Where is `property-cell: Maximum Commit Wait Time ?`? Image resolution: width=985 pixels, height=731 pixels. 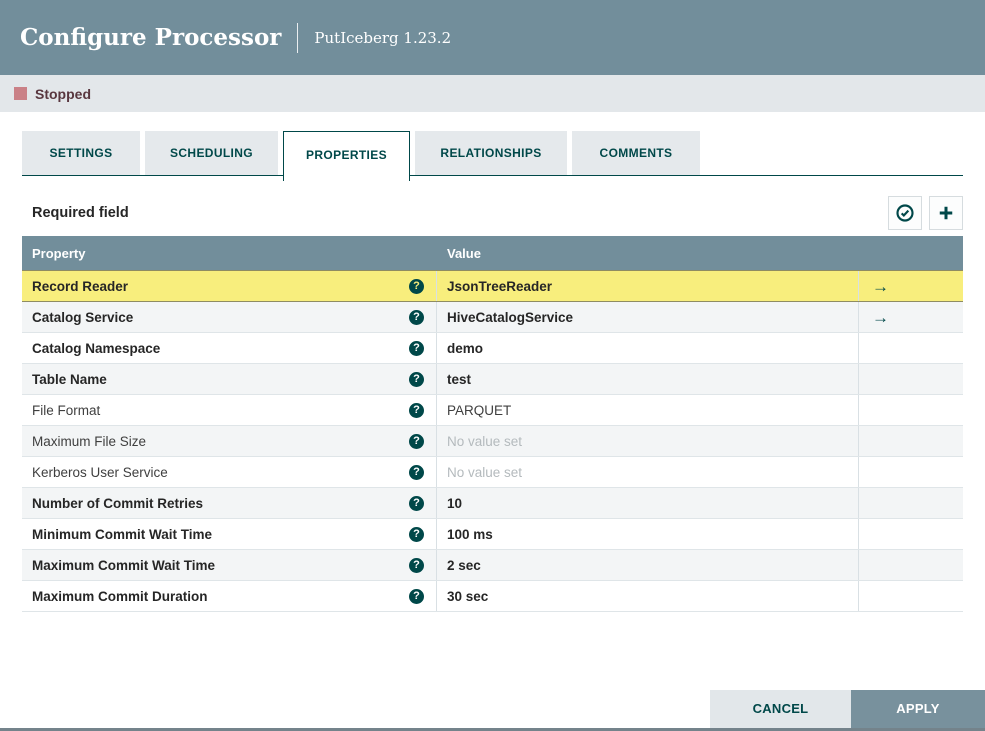 property-cell: Maximum Commit Wait Time ? is located at coordinates (229, 565).